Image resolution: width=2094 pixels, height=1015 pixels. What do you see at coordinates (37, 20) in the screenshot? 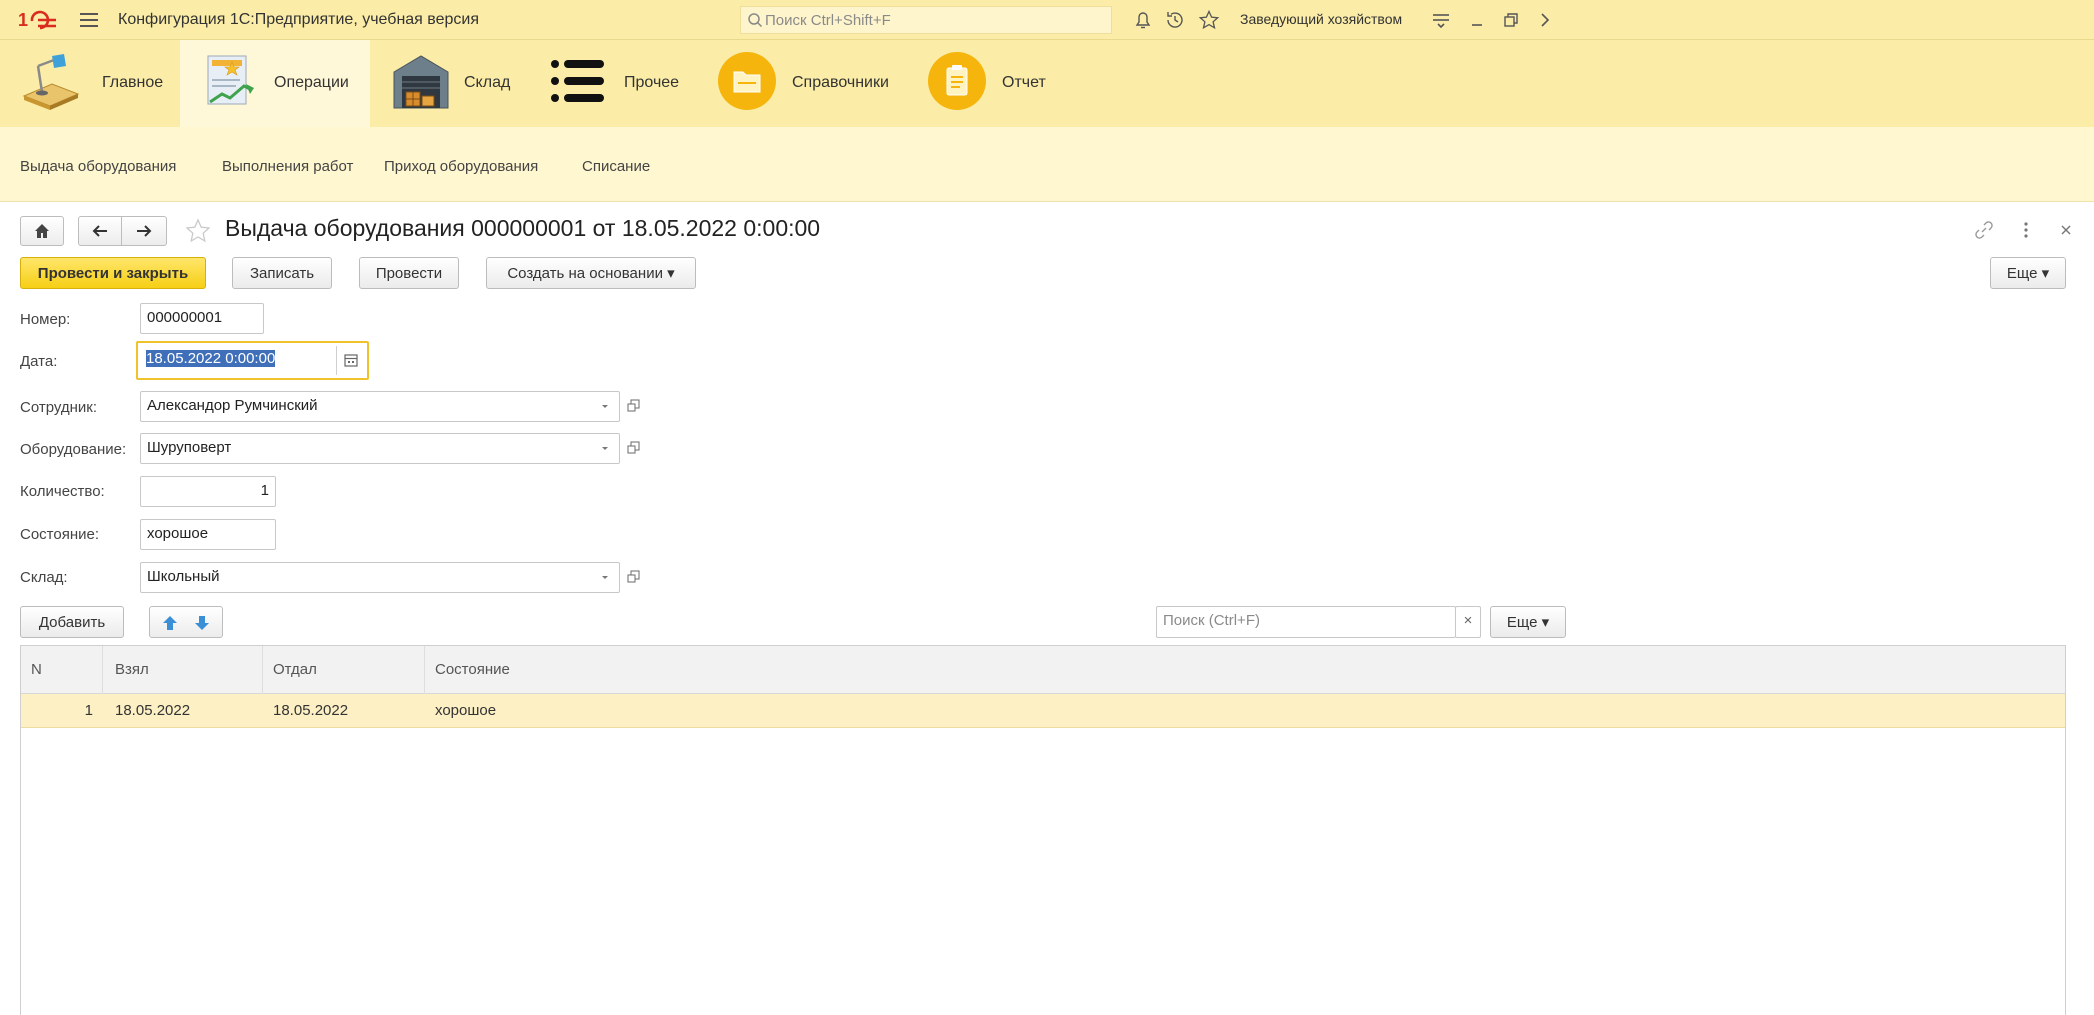
I see `1c-logo: 1` at bounding box center [37, 20].